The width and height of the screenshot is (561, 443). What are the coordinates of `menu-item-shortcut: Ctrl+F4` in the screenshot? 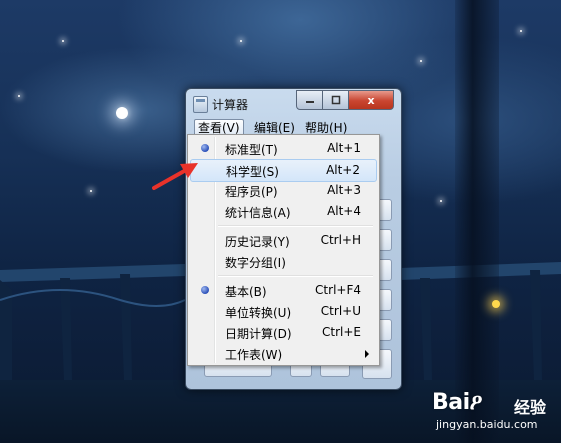 It's located at (338, 290).